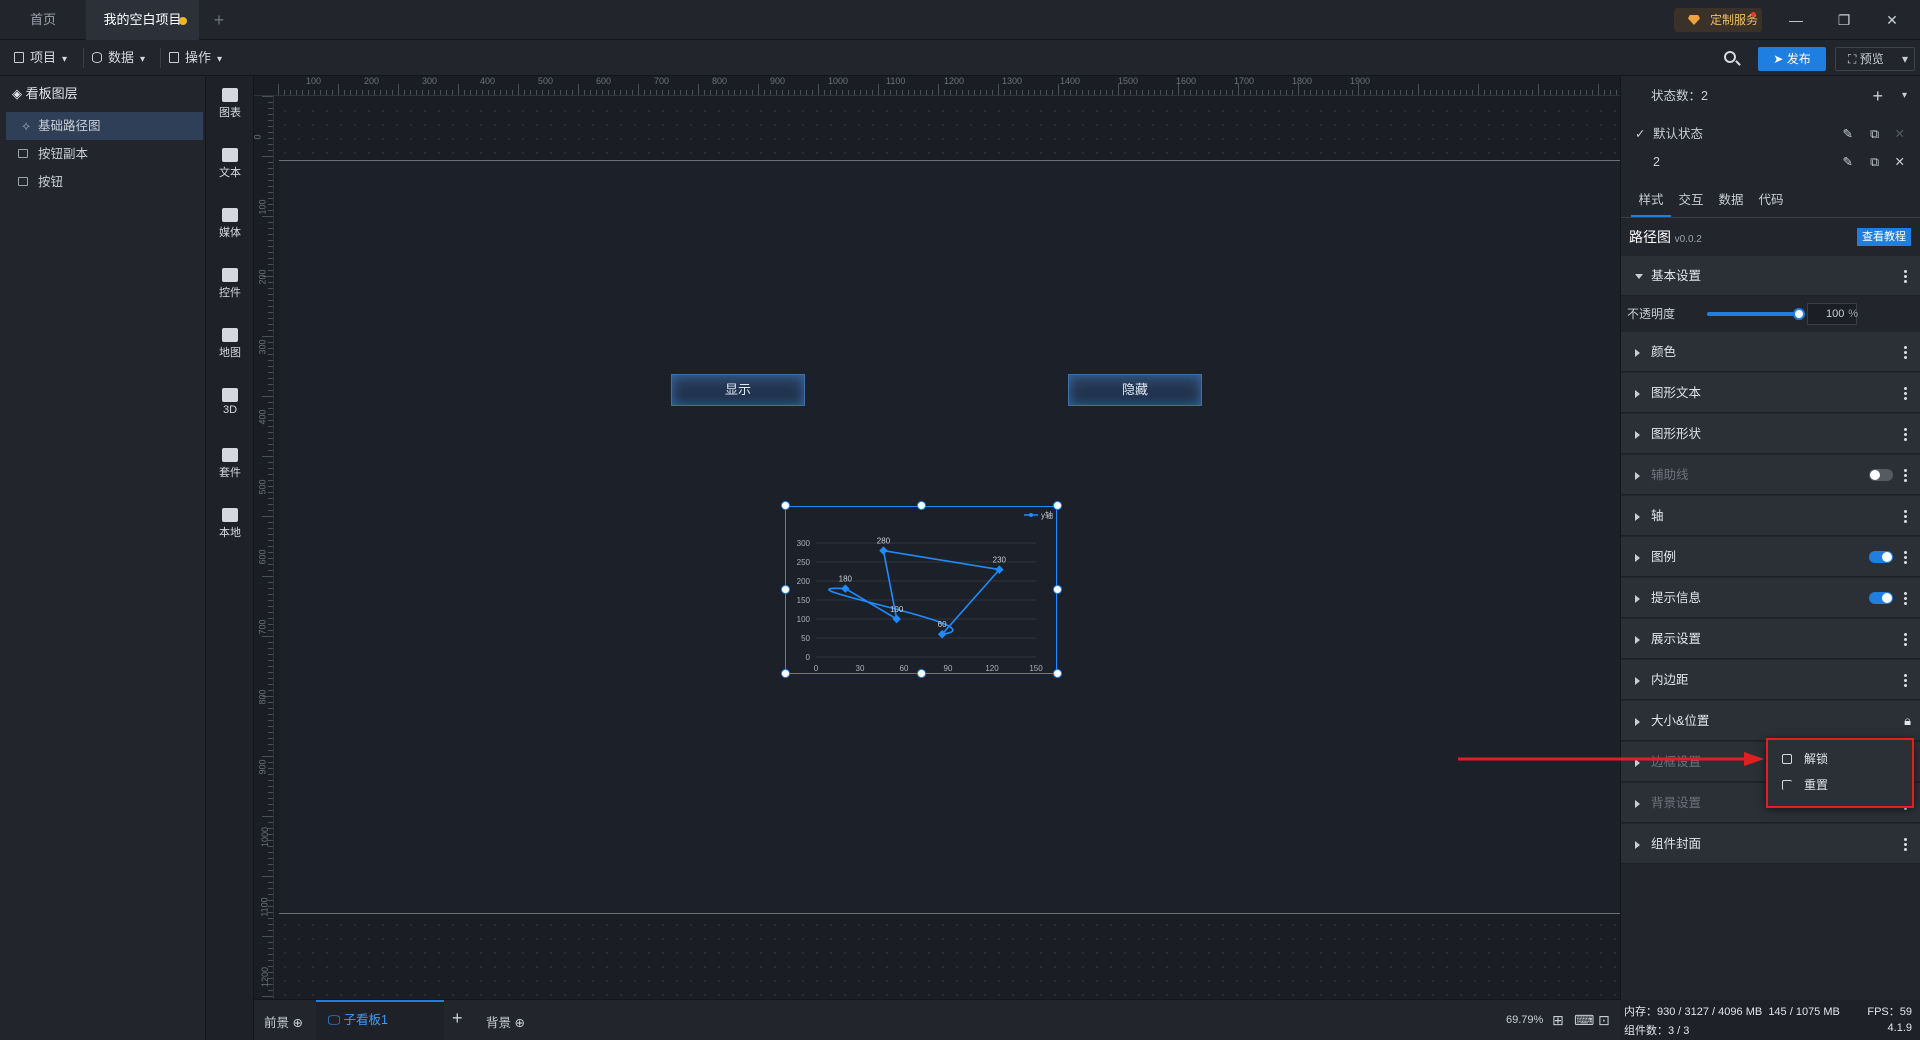  I want to click on restore-icon: ❐, so click(1844, 20).